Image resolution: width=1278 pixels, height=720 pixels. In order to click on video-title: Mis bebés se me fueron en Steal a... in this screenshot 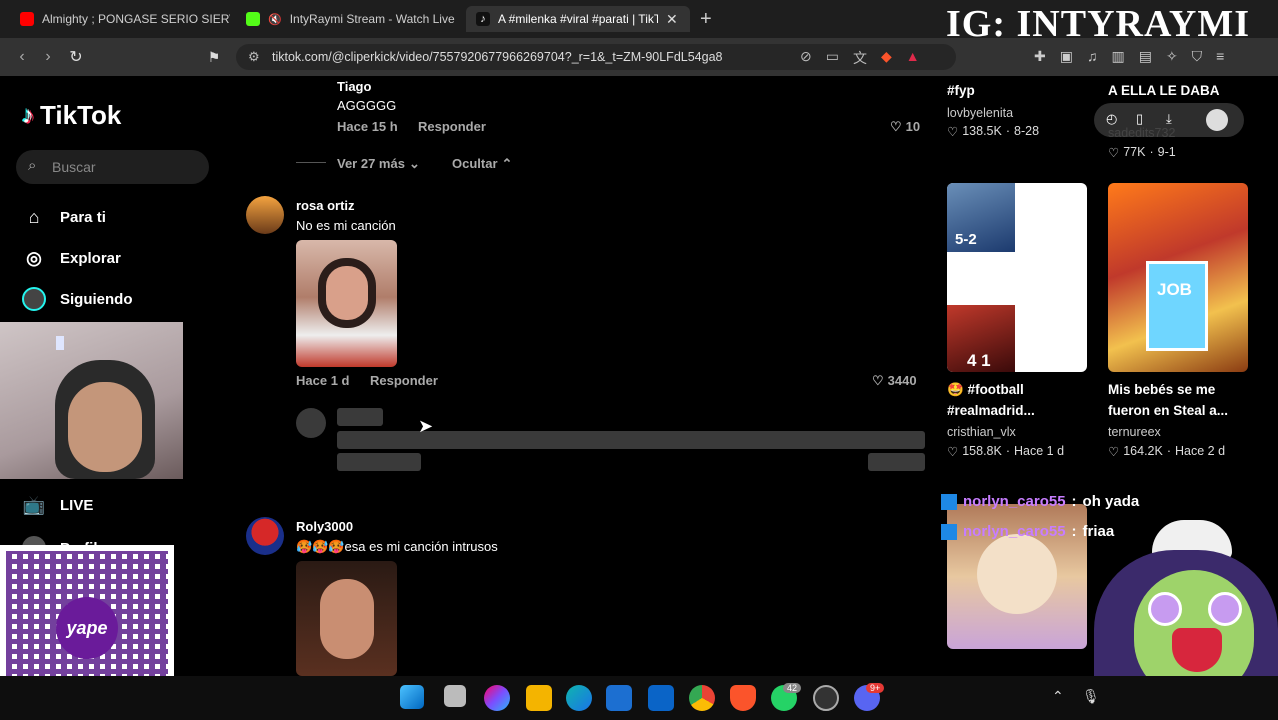, I will do `click(1168, 400)`.